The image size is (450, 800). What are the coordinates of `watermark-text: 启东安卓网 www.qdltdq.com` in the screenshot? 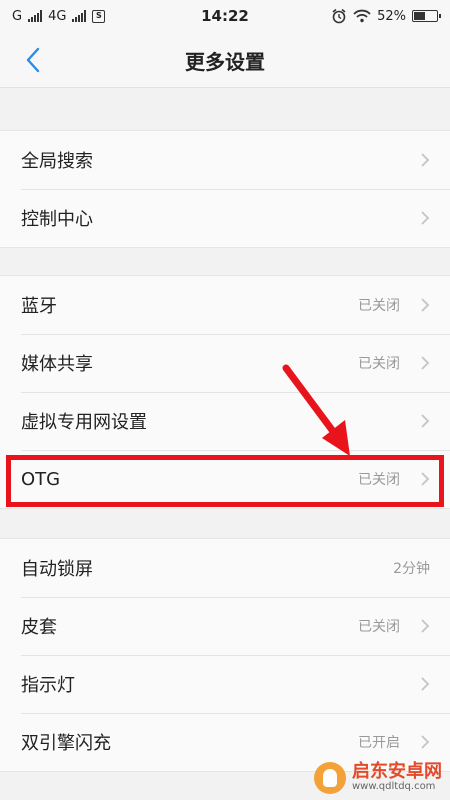 It's located at (397, 777).